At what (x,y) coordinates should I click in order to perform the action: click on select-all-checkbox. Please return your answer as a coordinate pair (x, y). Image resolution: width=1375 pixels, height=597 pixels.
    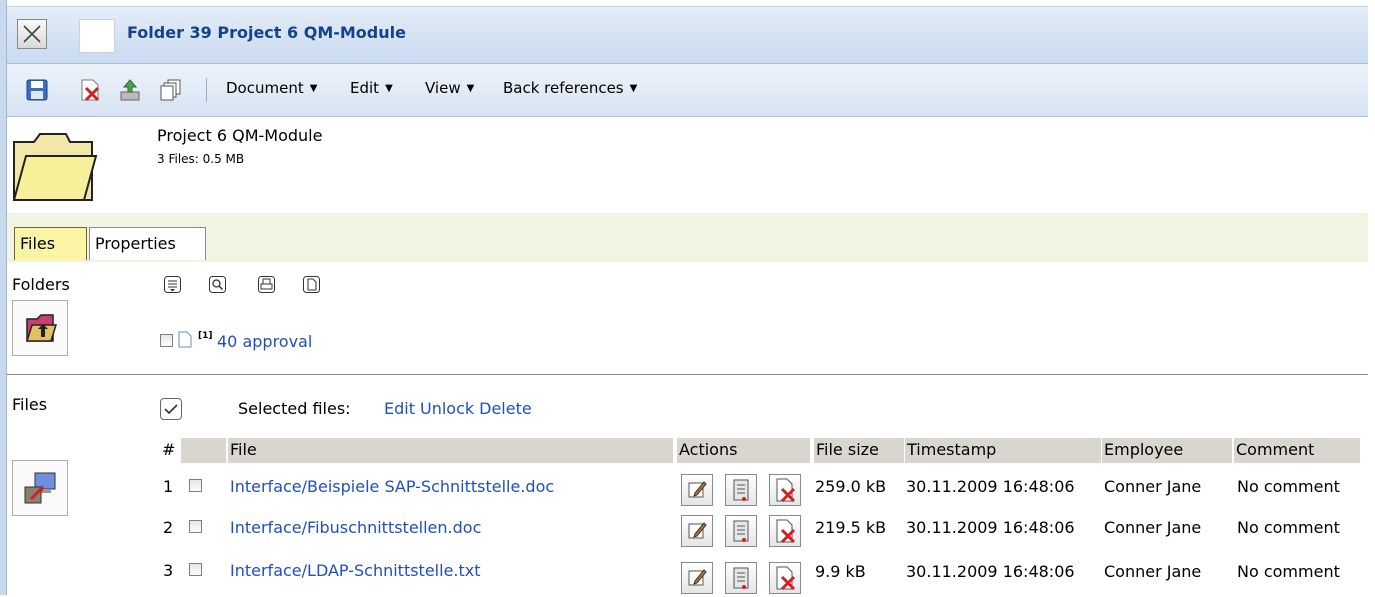
    Looking at the image, I should click on (171, 409).